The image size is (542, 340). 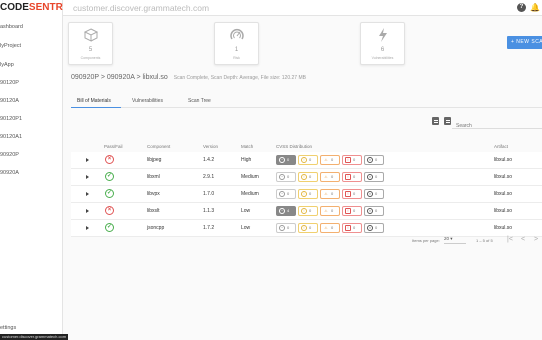 What do you see at coordinates (9, 173) in the screenshot?
I see `sidebar-item-90920a: 90920A` at bounding box center [9, 173].